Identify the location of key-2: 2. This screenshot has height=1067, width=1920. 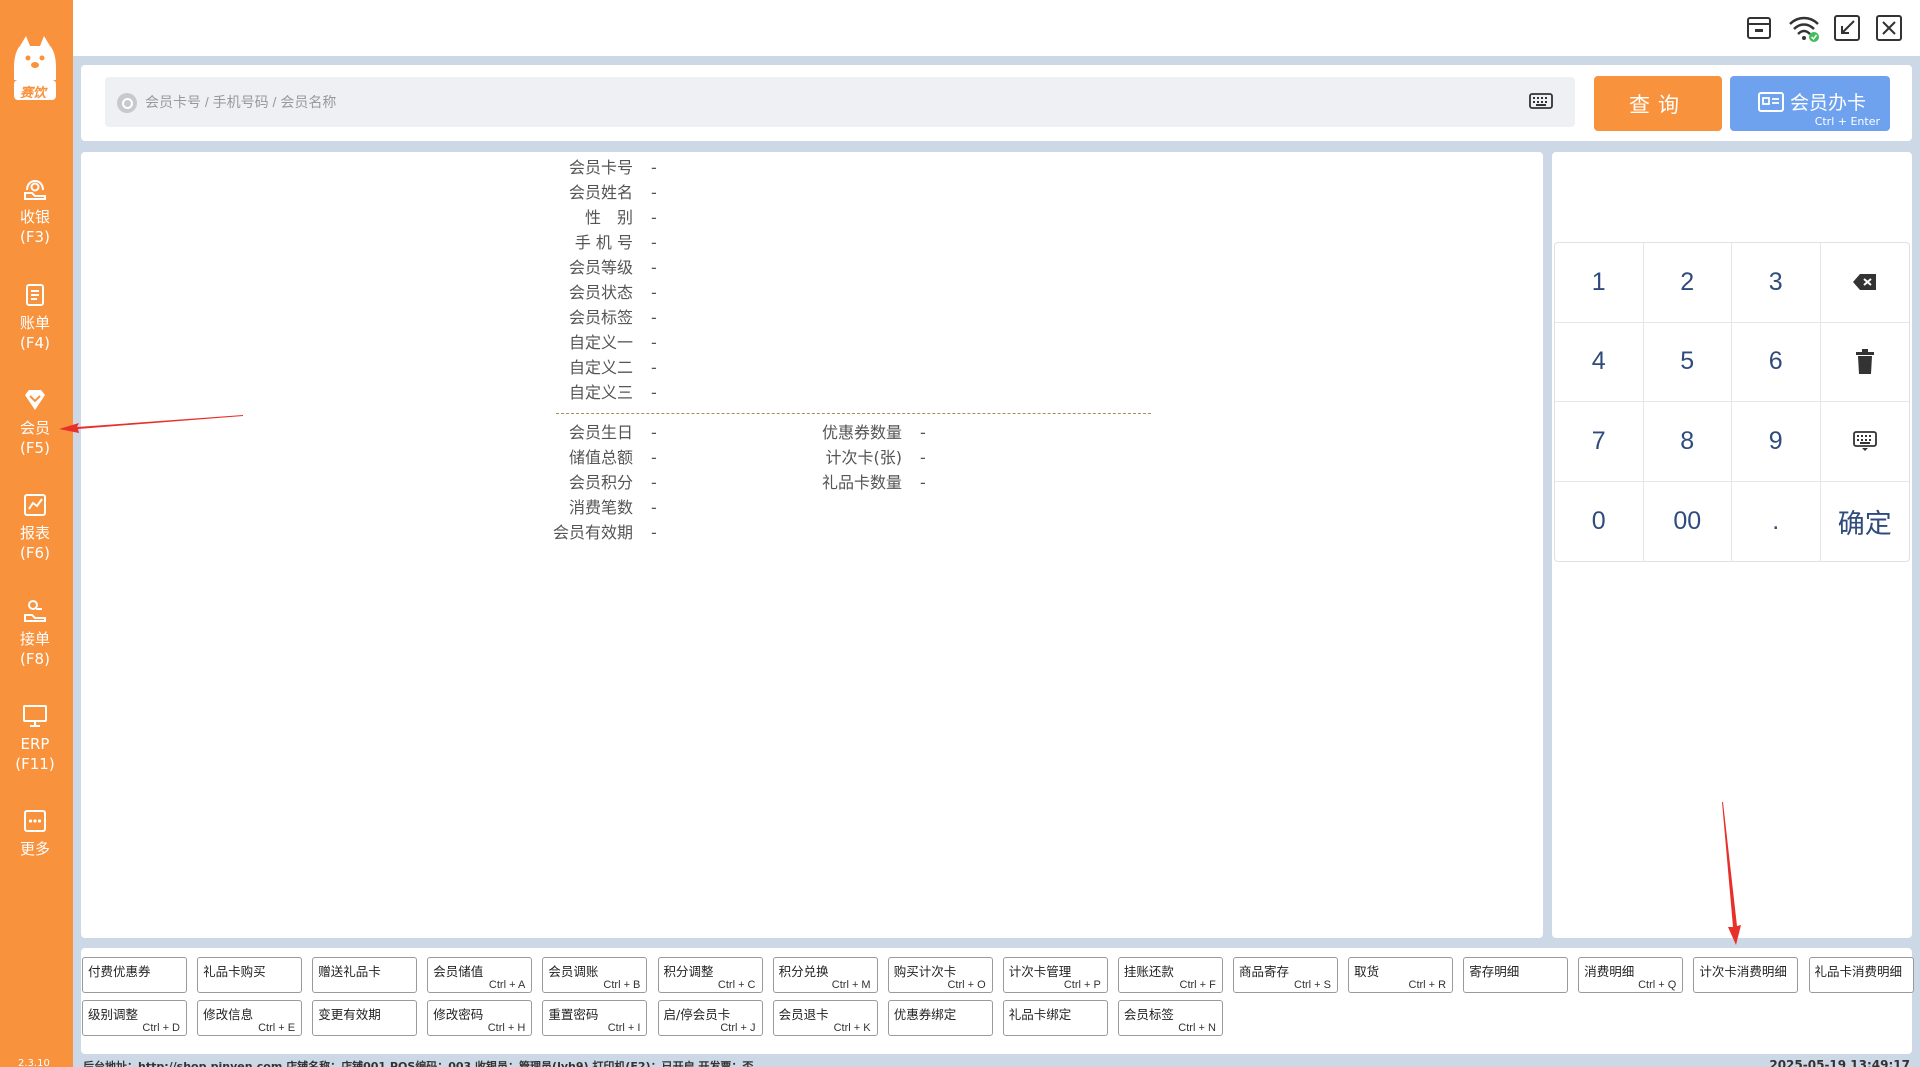
(1687, 283).